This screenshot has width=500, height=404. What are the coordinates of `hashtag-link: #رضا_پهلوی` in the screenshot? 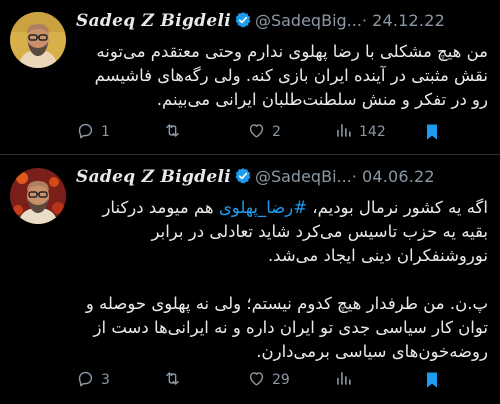 It's located at (263, 207).